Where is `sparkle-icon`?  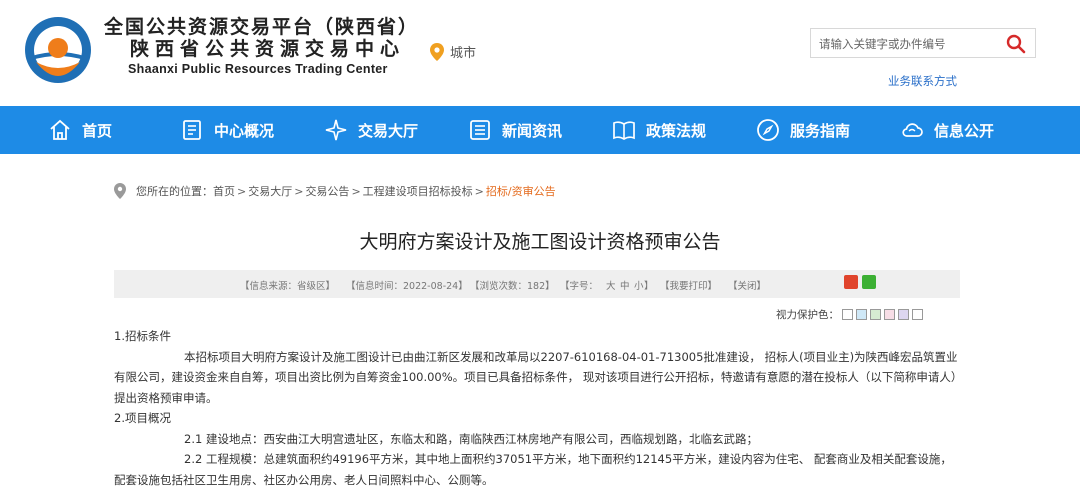
sparkle-icon is located at coordinates (336, 130).